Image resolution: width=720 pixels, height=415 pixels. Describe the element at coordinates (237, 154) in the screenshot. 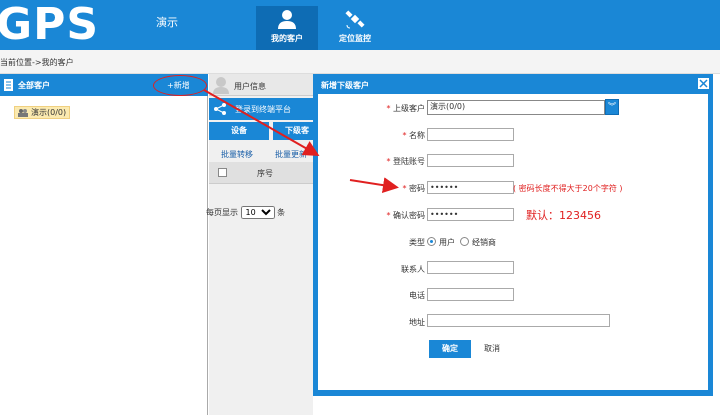

I see `batch-move-link: 批量转移` at that location.